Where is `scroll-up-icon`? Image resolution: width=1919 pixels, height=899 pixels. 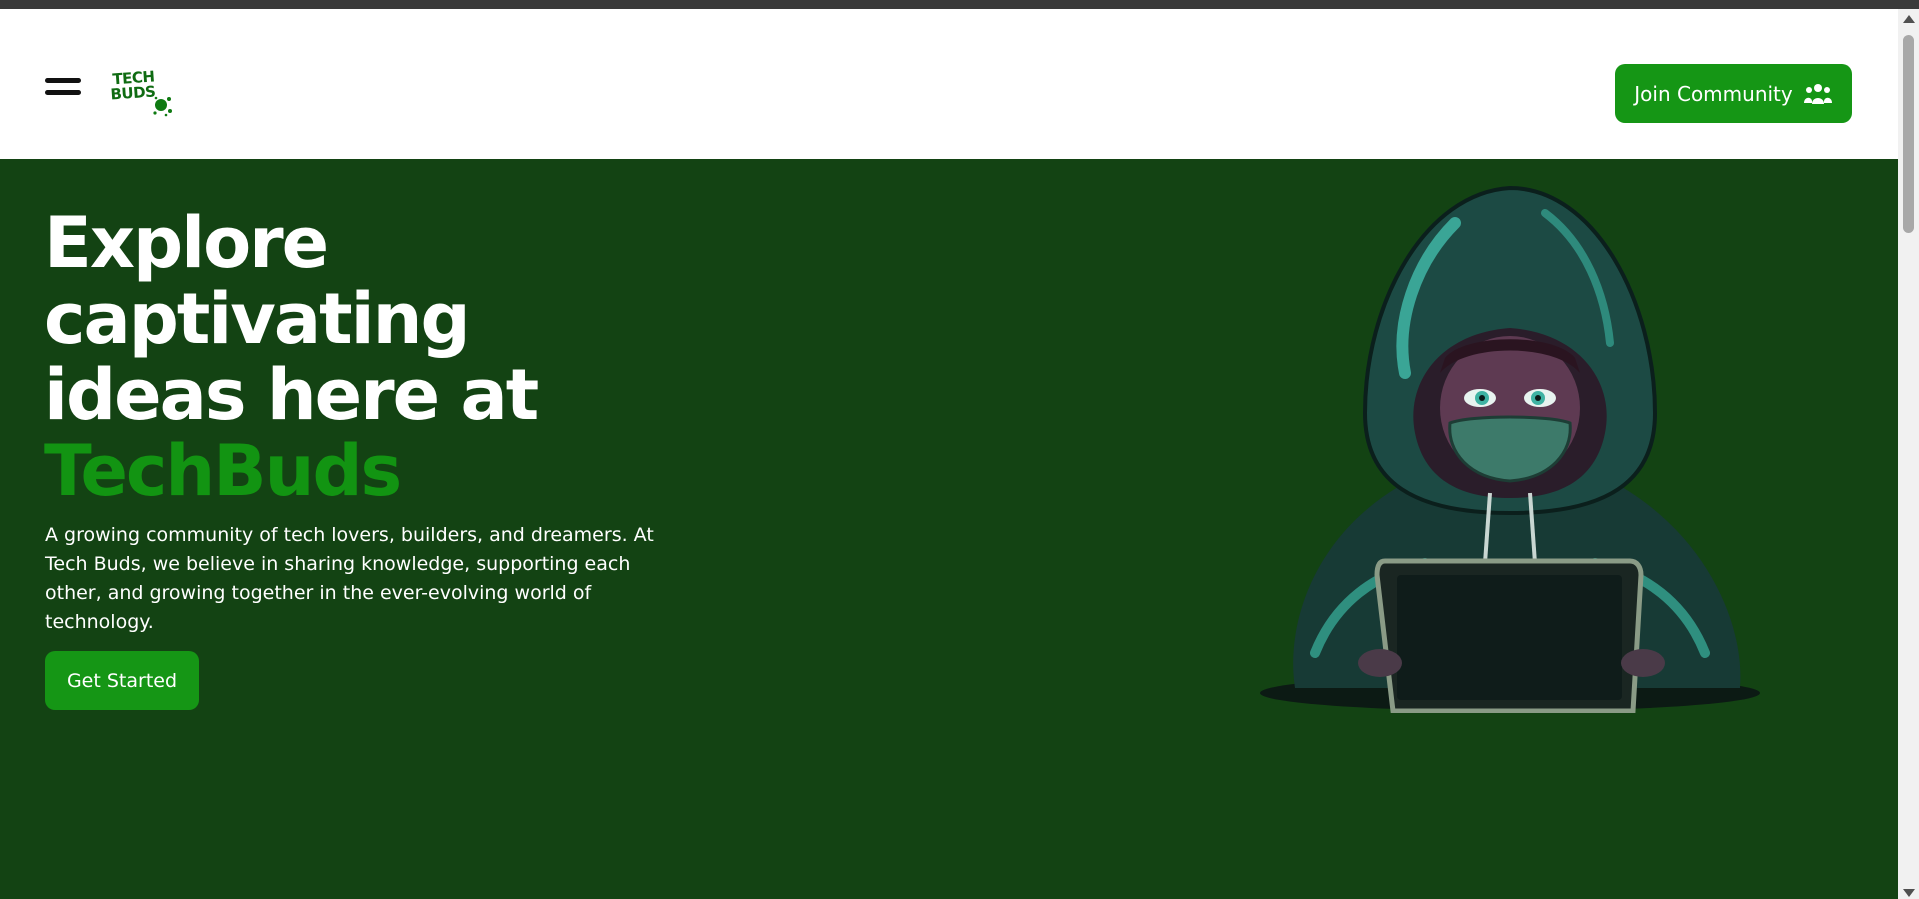 scroll-up-icon is located at coordinates (1909, 19).